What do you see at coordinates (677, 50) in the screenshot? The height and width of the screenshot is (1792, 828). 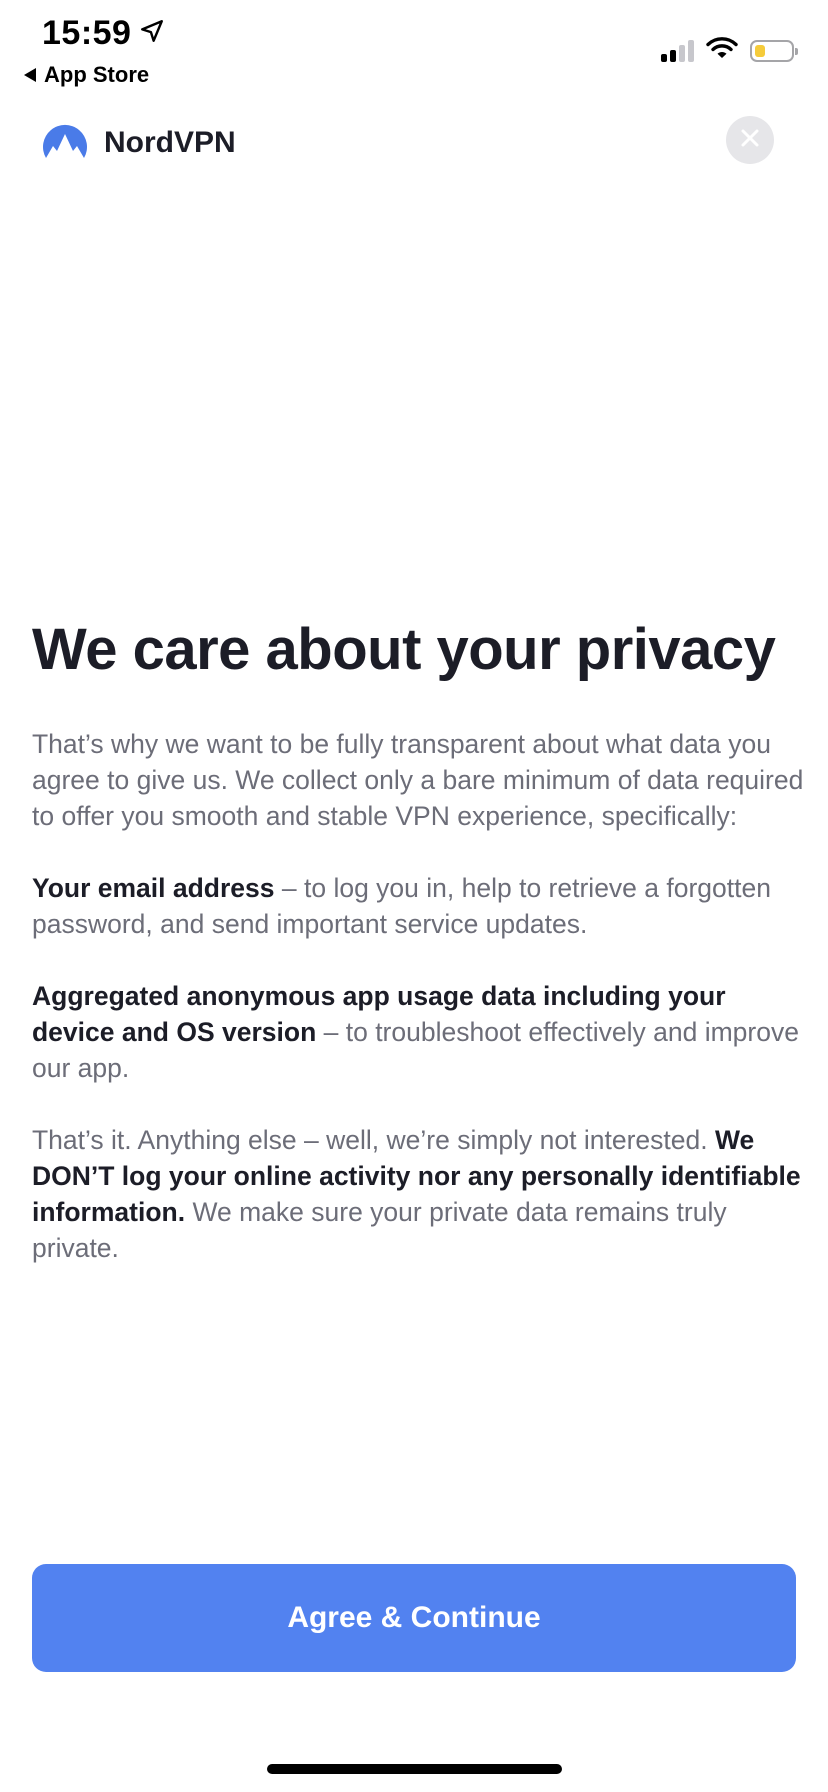 I see `cellular-signal-icon` at bounding box center [677, 50].